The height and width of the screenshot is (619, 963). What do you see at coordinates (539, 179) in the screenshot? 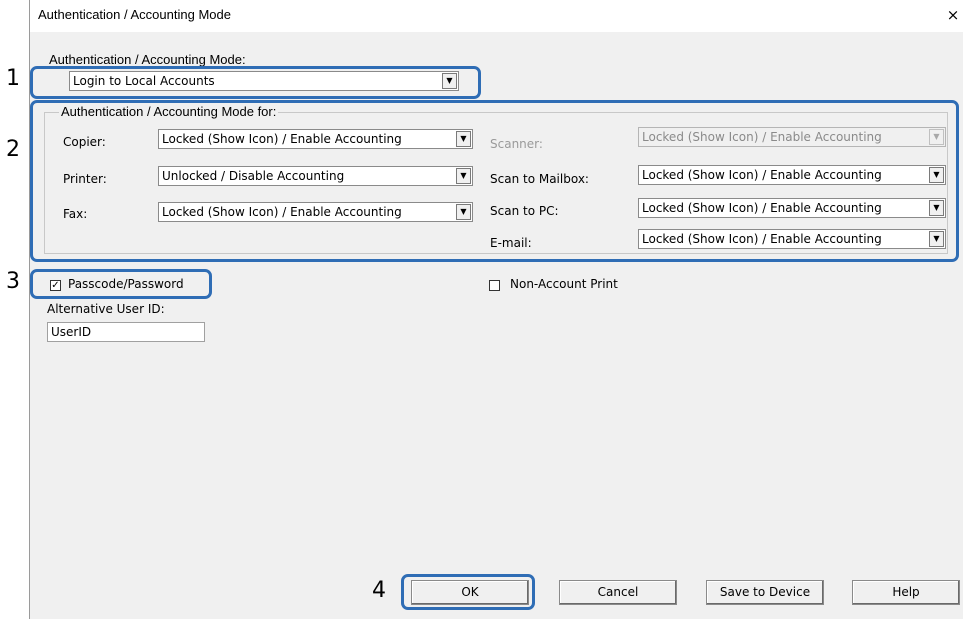
I see `scan-to-mailbox-label: Scan to Mailbox:` at bounding box center [539, 179].